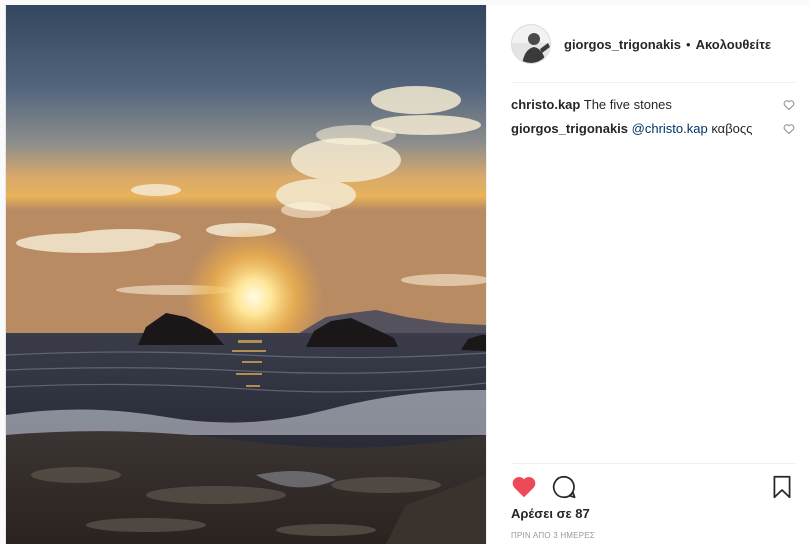 The width and height of the screenshot is (809, 544). I want to click on comment-mention: @christo.kap, so click(670, 128).